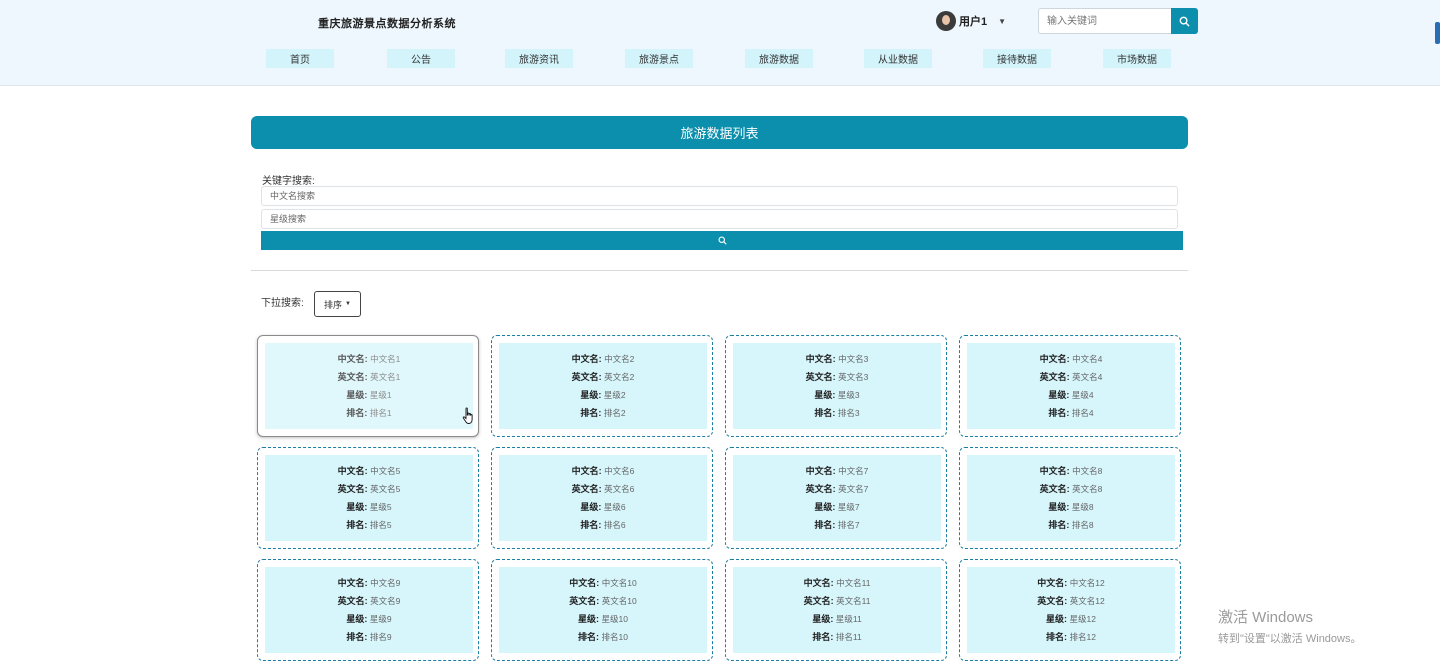 The height and width of the screenshot is (661, 1440). Describe the element at coordinates (853, 488) in the screenshot. I see `card-field-value: 英文名7` at that location.